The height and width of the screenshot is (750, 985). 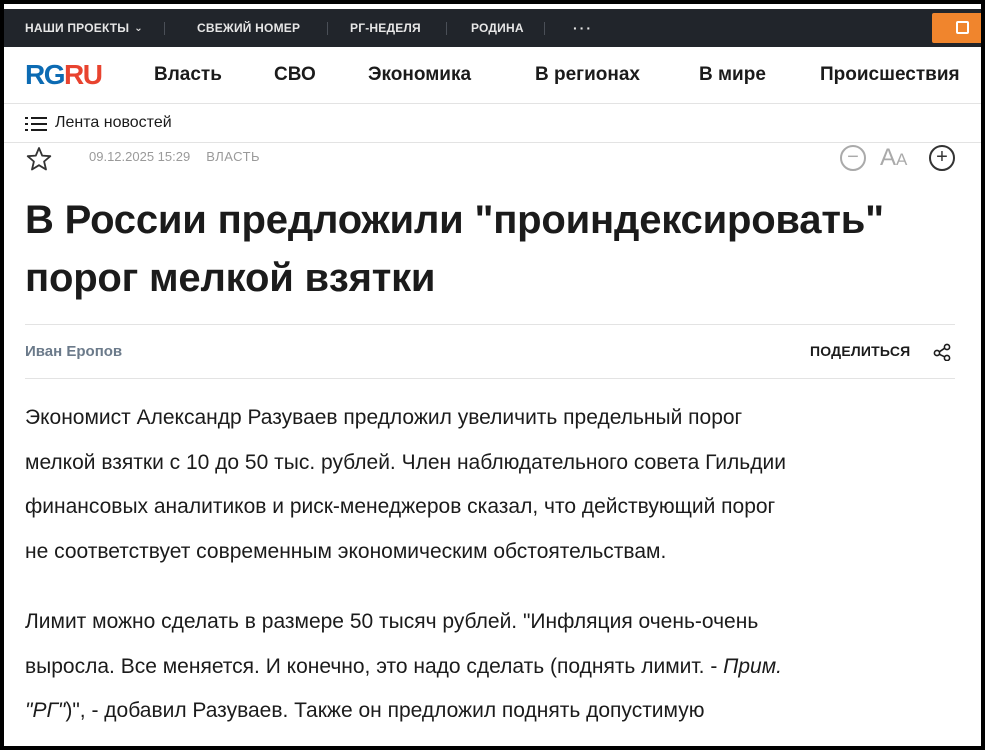 What do you see at coordinates (497, 28) in the screenshot?
I see `rodina-link: РОДИНА` at bounding box center [497, 28].